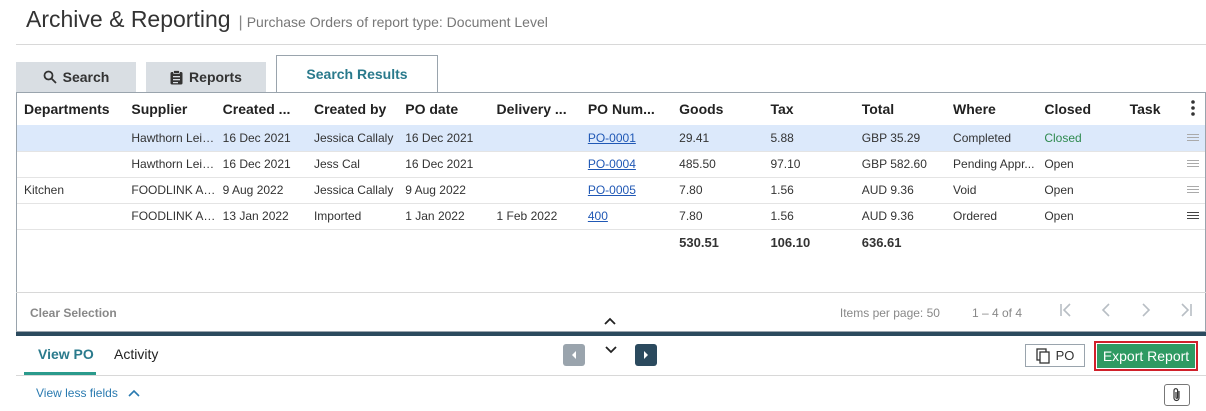  I want to click on previous-page-button, so click(1106, 312).